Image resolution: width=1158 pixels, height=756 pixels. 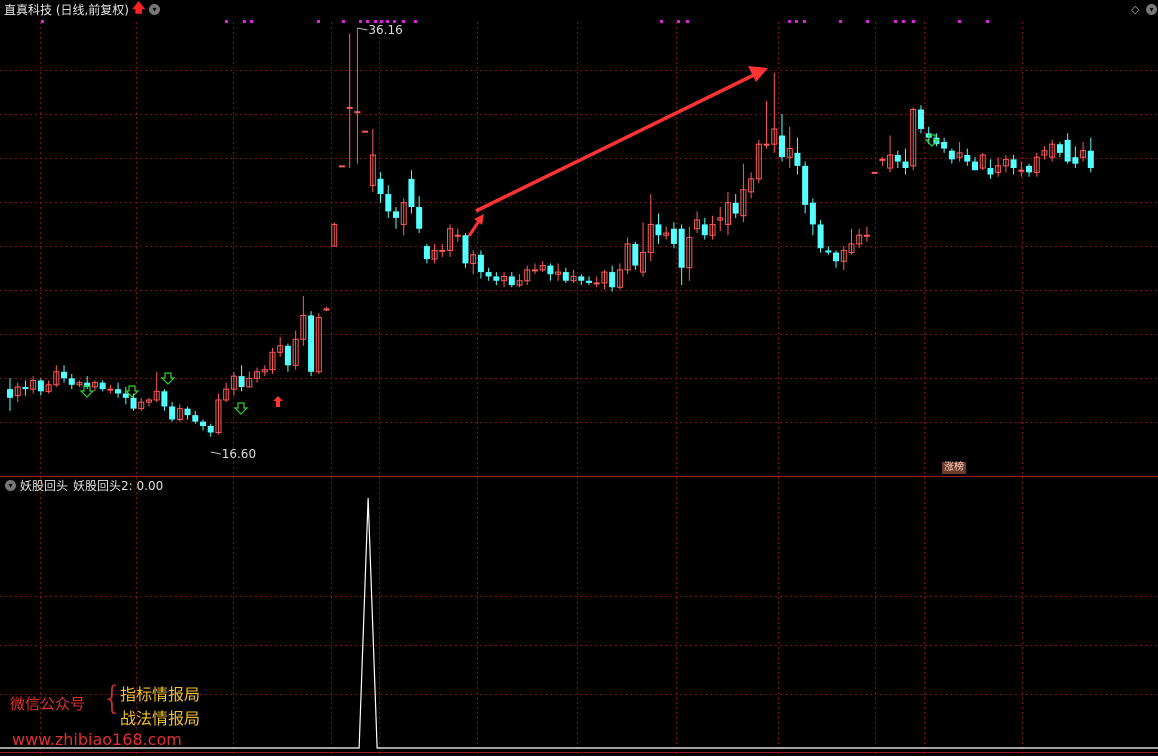 What do you see at coordinates (215, 453) in the screenshot?
I see `low-pointer` at bounding box center [215, 453].